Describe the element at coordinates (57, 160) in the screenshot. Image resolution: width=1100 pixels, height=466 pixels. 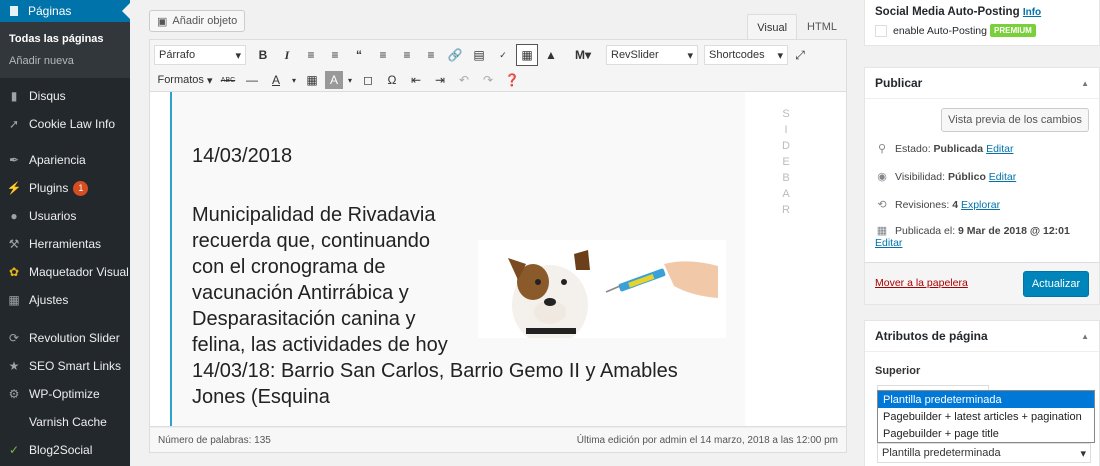
I see `sidebar-item-label: Apariencia` at that location.